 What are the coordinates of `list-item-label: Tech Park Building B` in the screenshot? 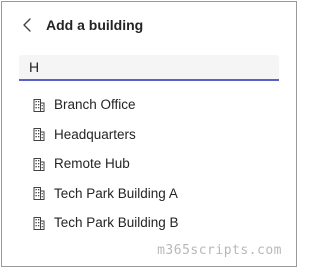 It's located at (116, 223).